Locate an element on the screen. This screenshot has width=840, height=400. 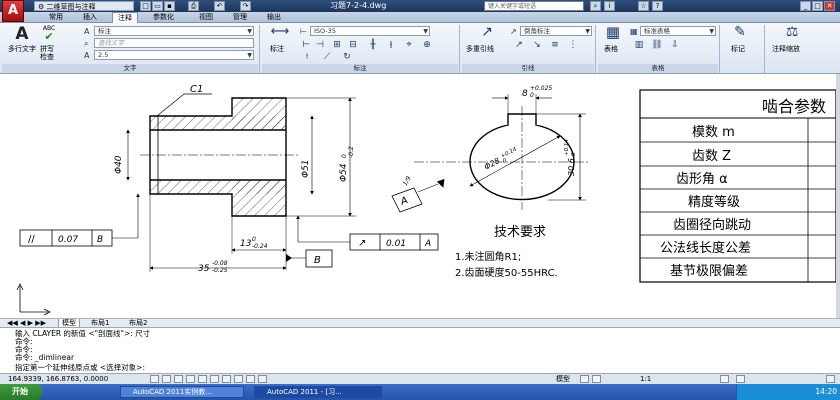
dim-tolerance-icon: ⌖ is located at coordinates (409, 45).